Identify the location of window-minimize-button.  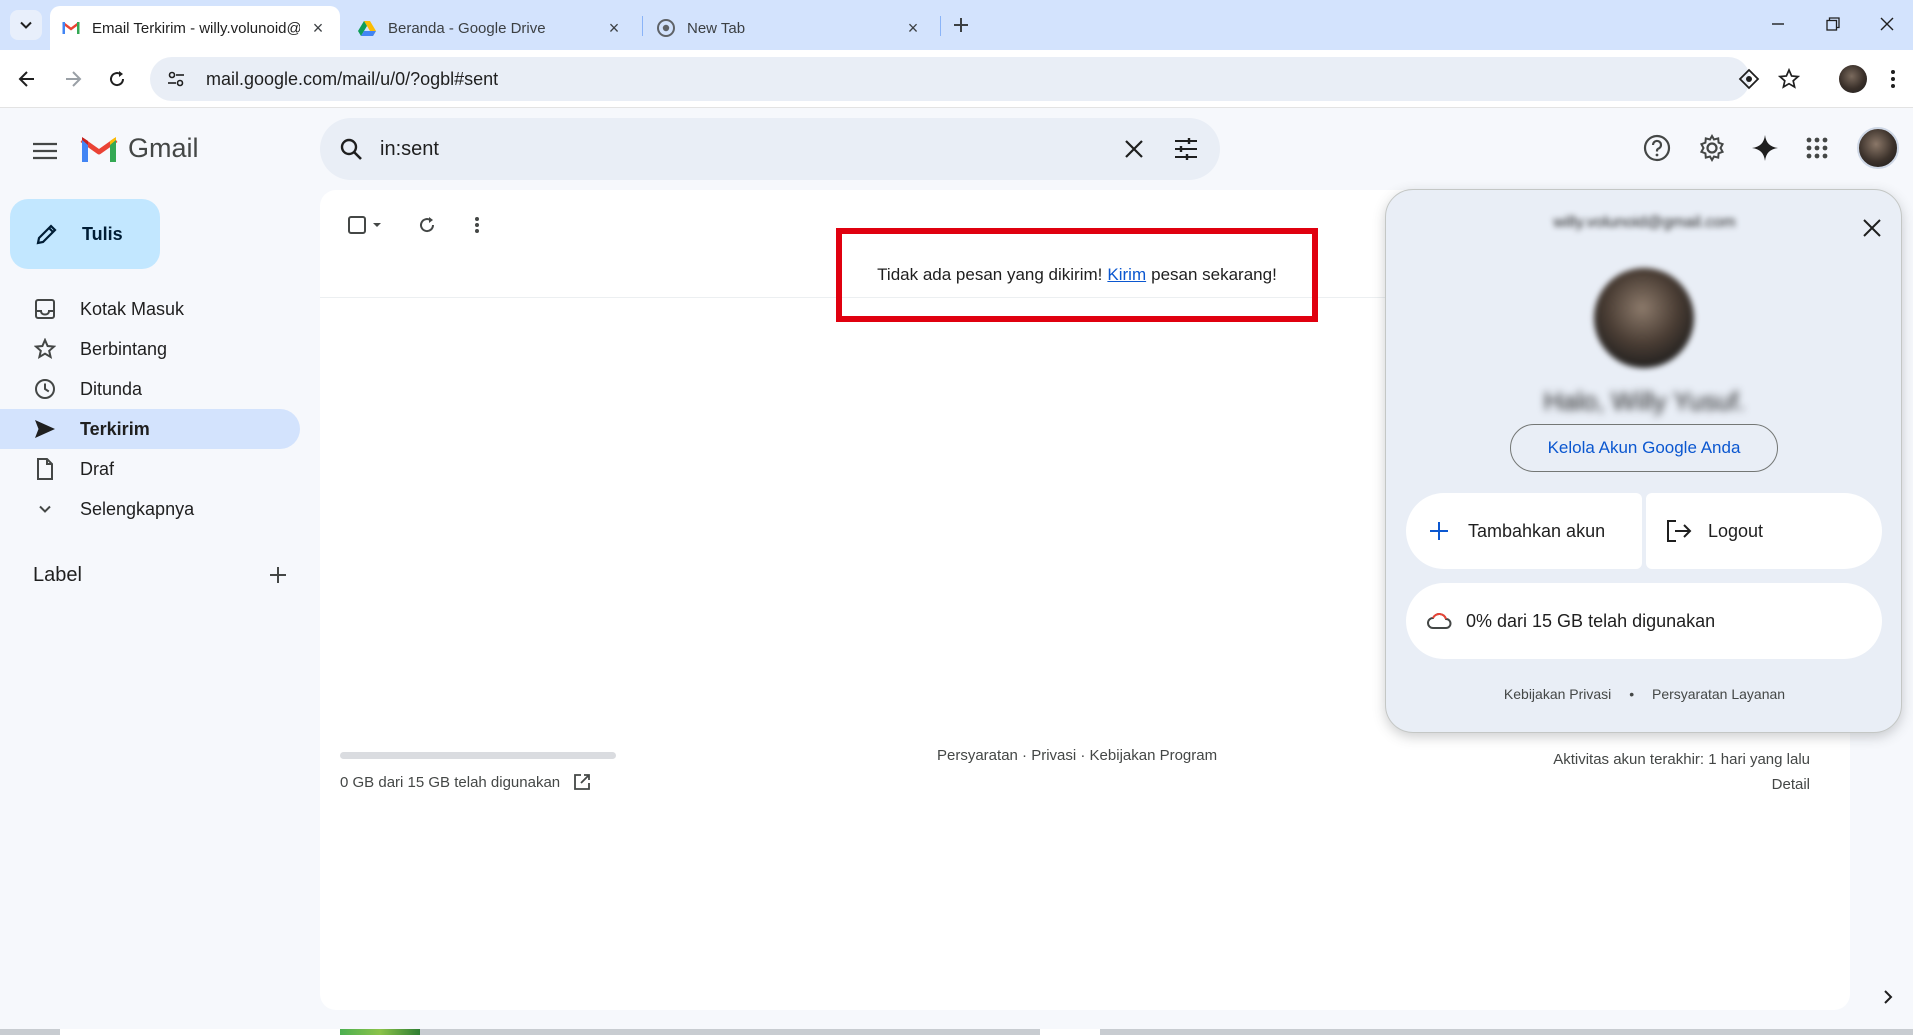
(1778, 24).